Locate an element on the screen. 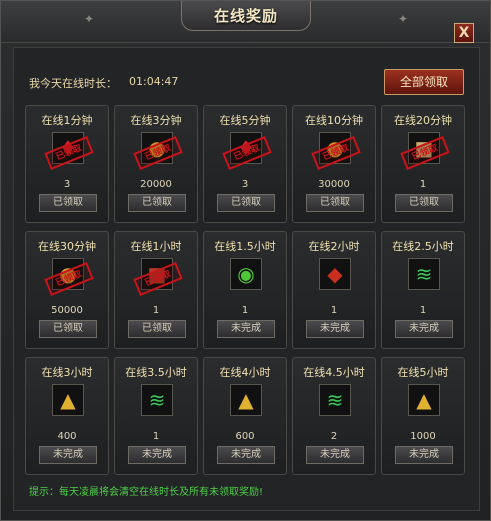  reward-card: 在线2小时 ◆ 1 未完成 is located at coordinates (334, 290).